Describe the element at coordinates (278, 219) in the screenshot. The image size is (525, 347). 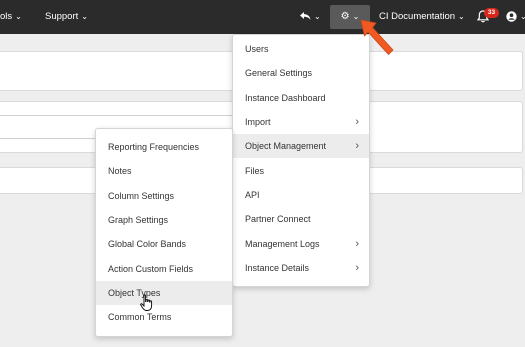
I see `menu-item-label: Partner Connect` at that location.